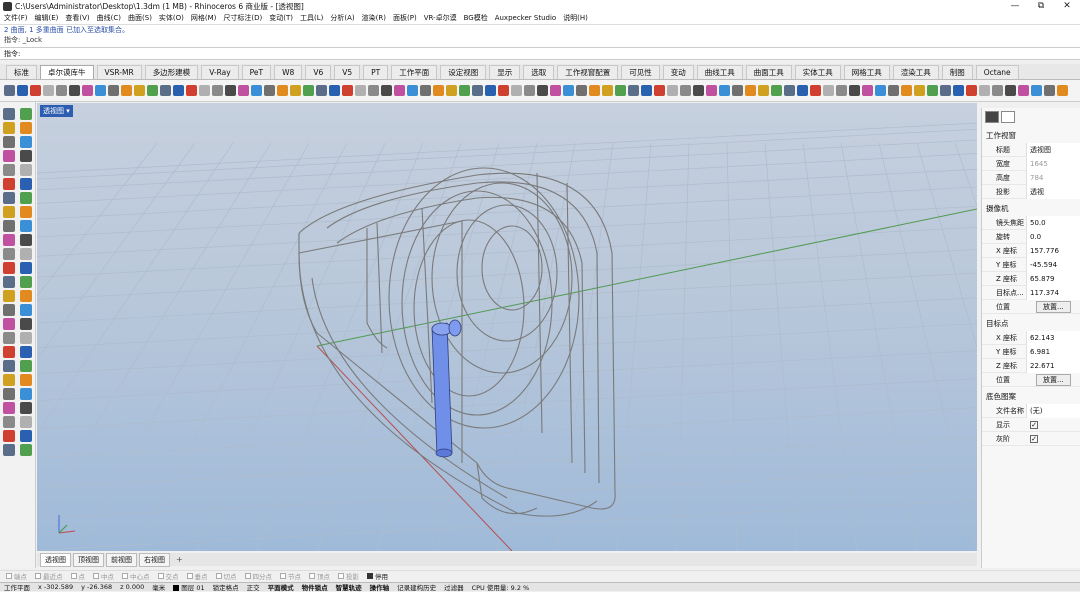 Image resolution: width=1080 pixels, height=592 pixels. What do you see at coordinates (103, 576) in the screenshot?
I see `osnap-toggle: 中点` at bounding box center [103, 576].